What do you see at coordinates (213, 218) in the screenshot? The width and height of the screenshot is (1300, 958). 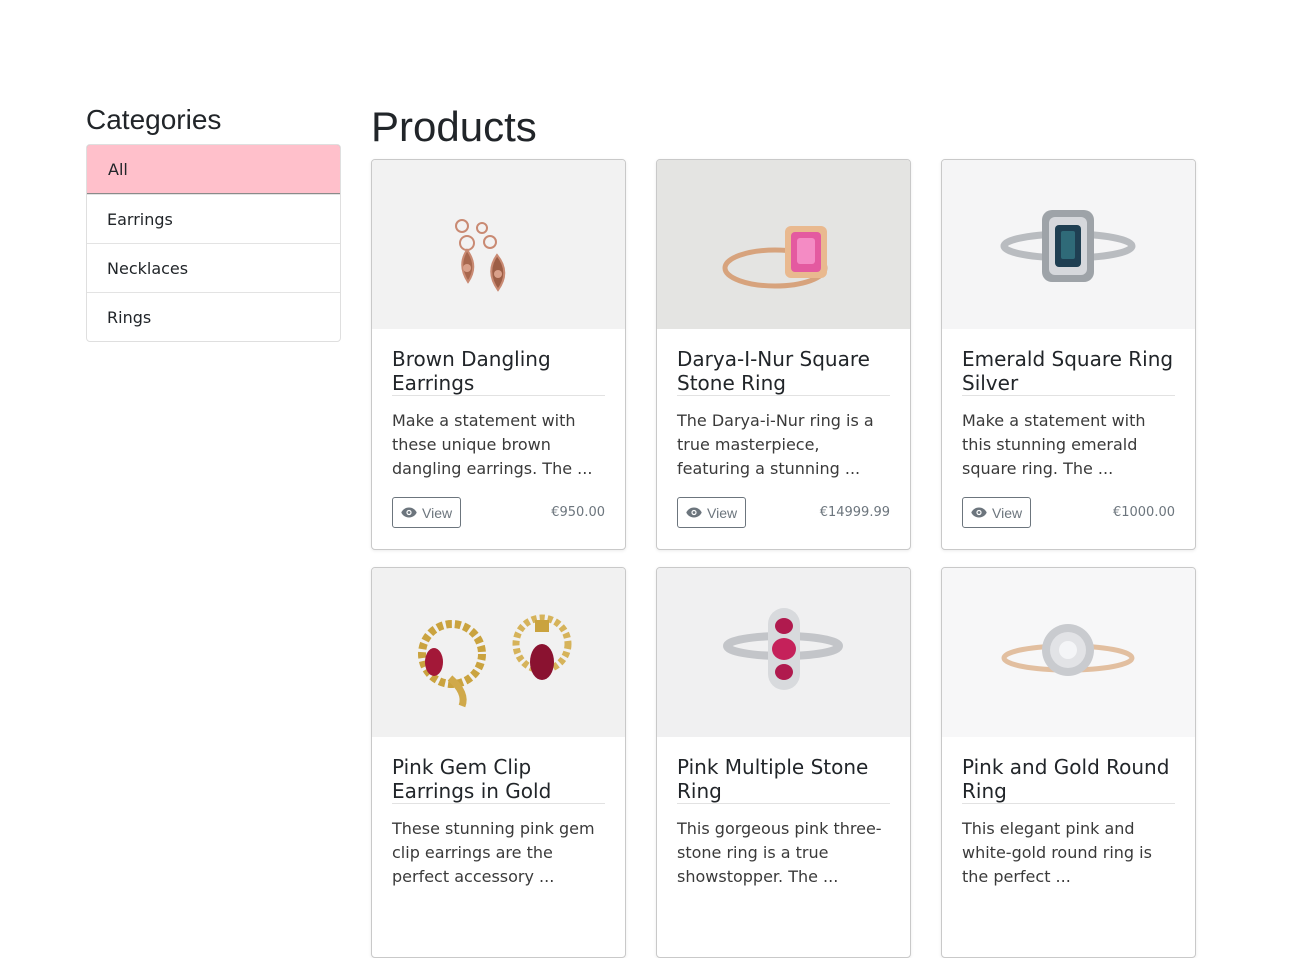 I see `category-item-earrings: Earrings` at bounding box center [213, 218].